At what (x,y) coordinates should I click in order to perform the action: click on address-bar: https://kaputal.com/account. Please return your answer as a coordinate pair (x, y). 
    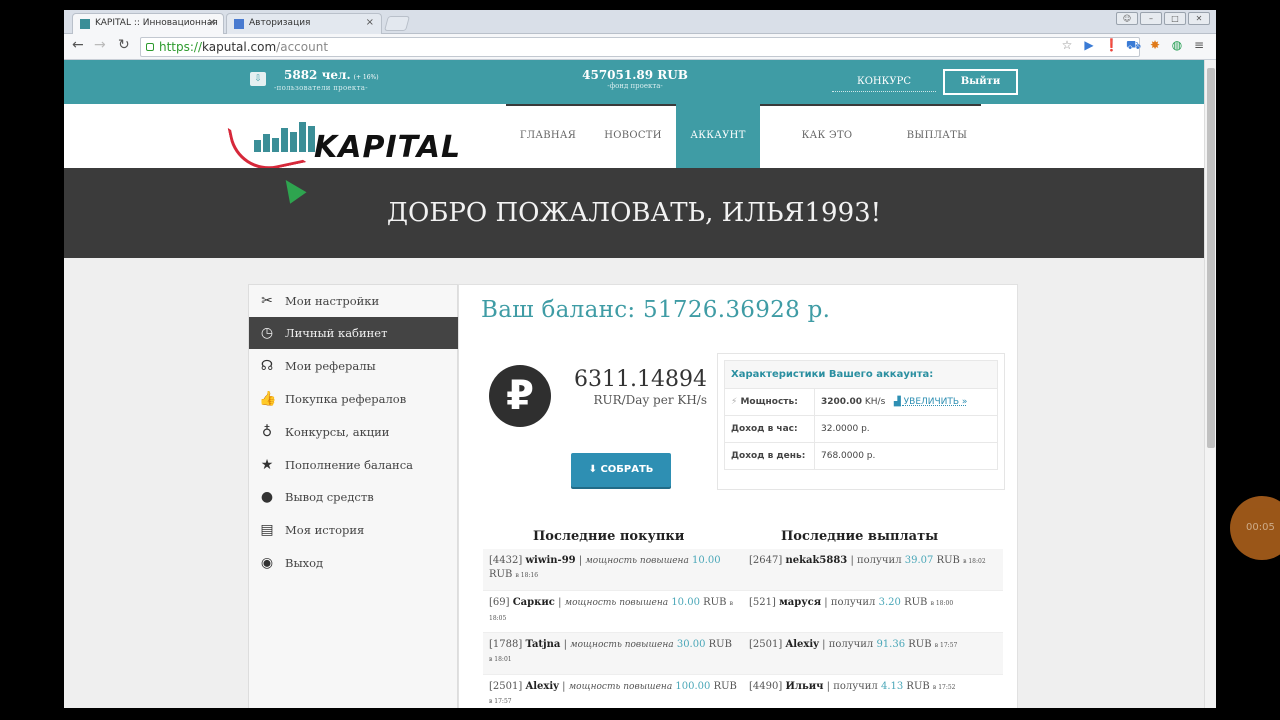
    Looking at the image, I should click on (640, 47).